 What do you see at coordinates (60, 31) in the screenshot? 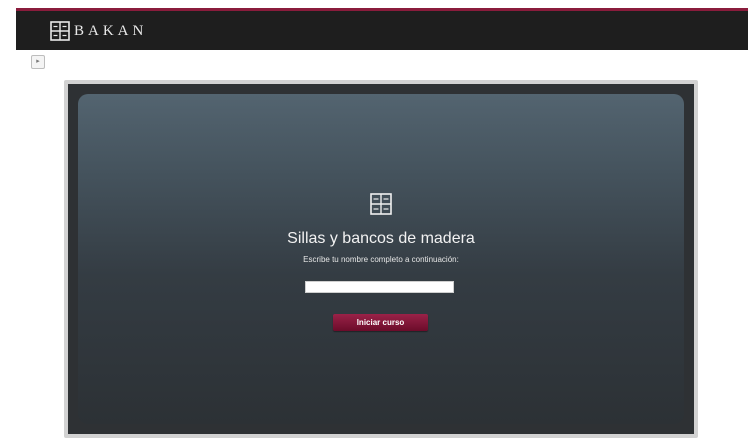
I see `bakan-logo-icon` at bounding box center [60, 31].